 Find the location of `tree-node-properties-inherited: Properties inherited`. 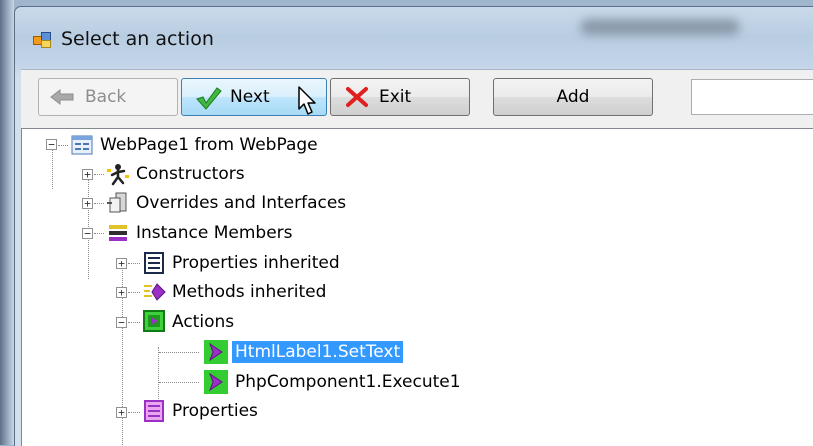

tree-node-properties-inherited: Properties inherited is located at coordinates (256, 263).